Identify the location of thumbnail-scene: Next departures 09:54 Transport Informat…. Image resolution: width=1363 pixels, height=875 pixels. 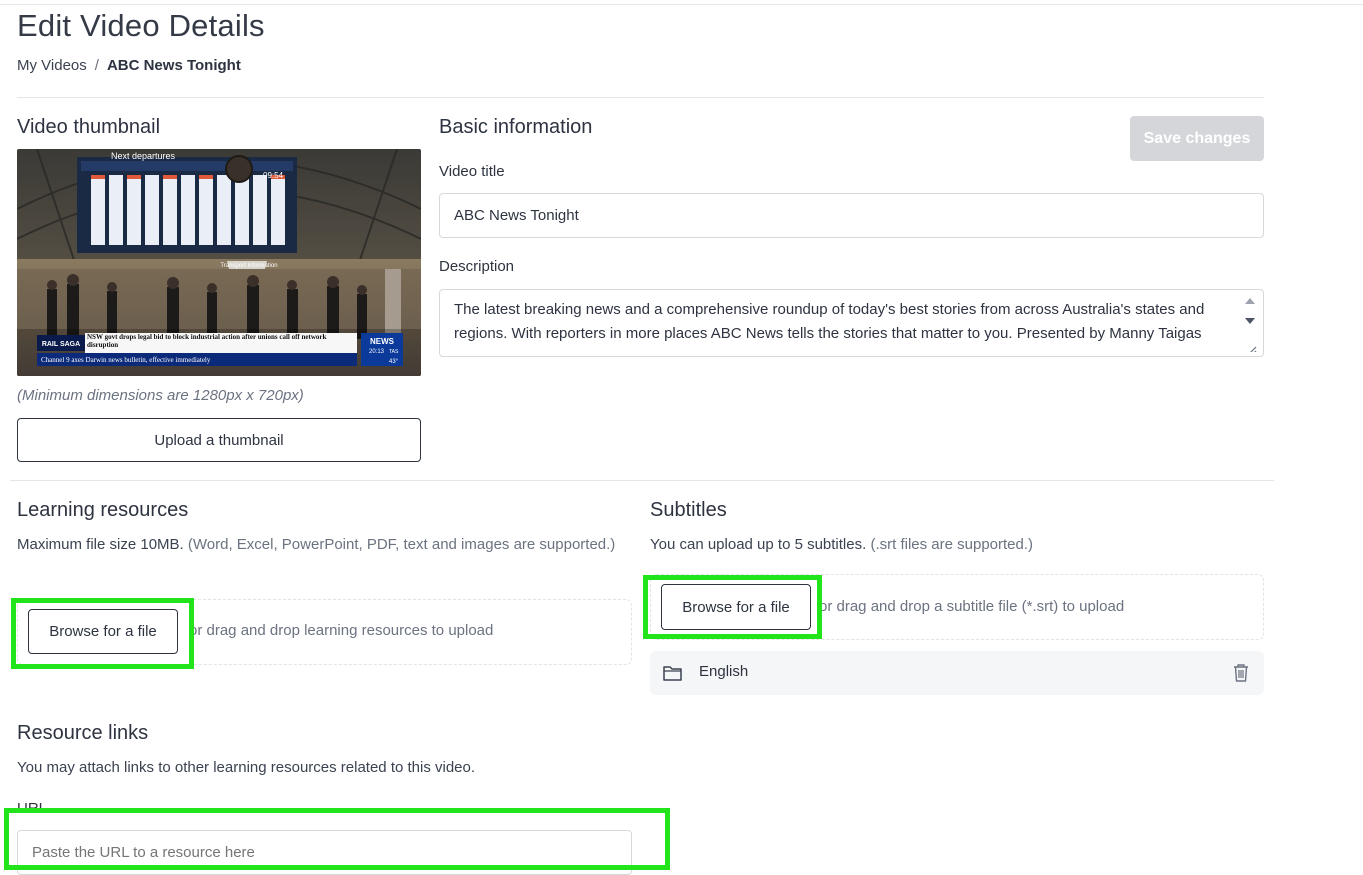
(219, 262).